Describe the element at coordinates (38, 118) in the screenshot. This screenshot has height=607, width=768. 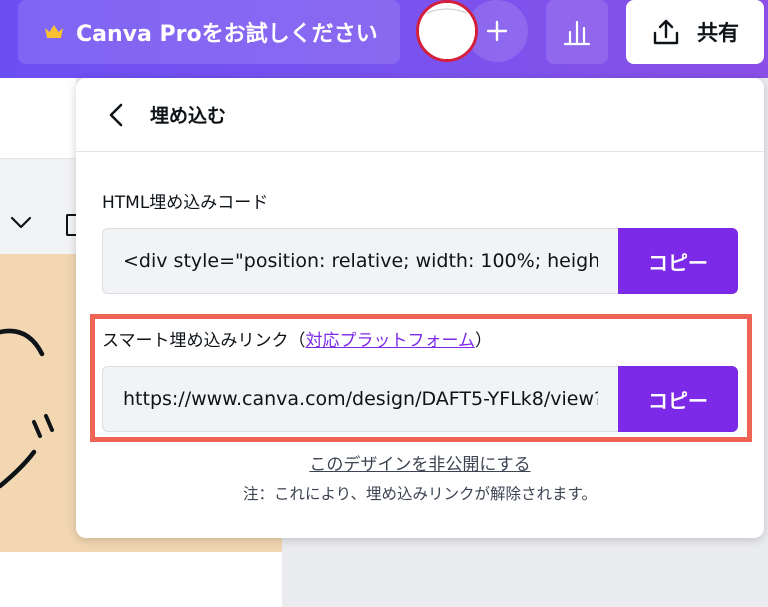
I see `editor-background` at that location.